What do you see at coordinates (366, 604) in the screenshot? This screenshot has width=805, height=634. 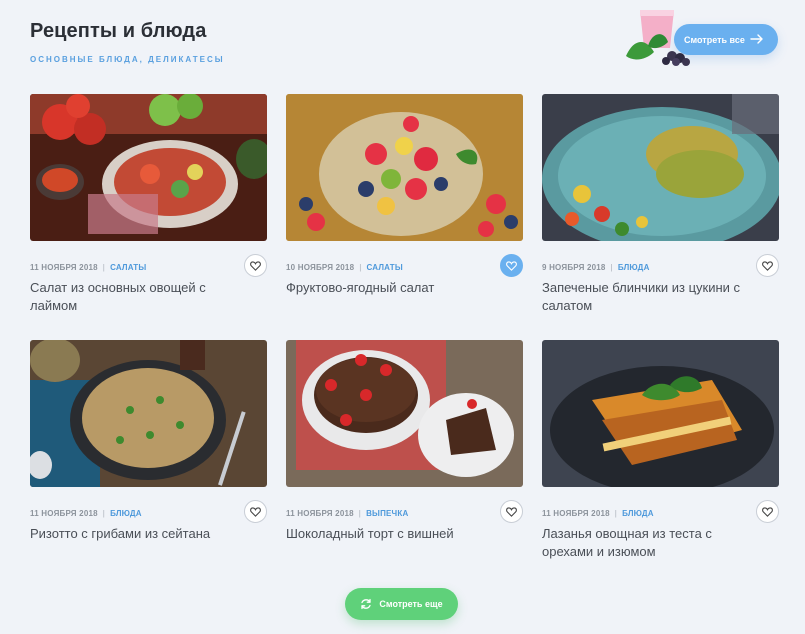 I see `refresh-icon` at bounding box center [366, 604].